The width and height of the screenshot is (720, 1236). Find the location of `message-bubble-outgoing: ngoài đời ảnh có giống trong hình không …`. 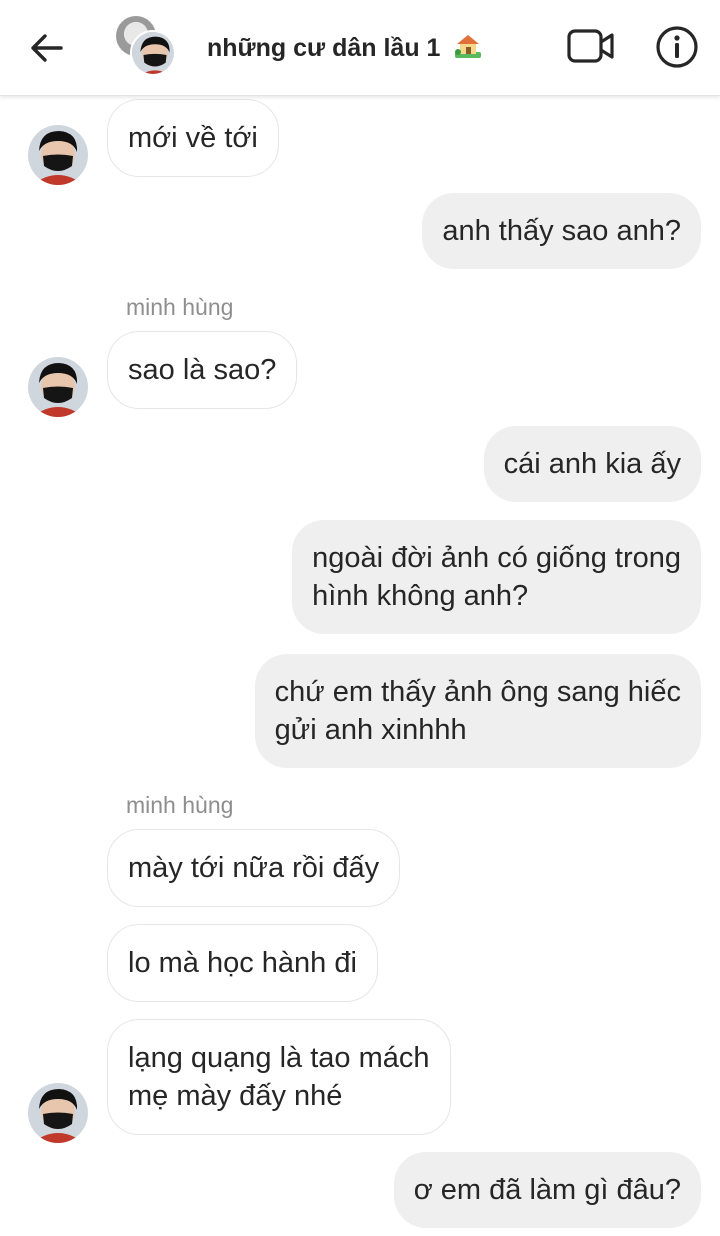

message-bubble-outgoing: ngoài đời ảnh có giống trong hình không … is located at coordinates (496, 577).